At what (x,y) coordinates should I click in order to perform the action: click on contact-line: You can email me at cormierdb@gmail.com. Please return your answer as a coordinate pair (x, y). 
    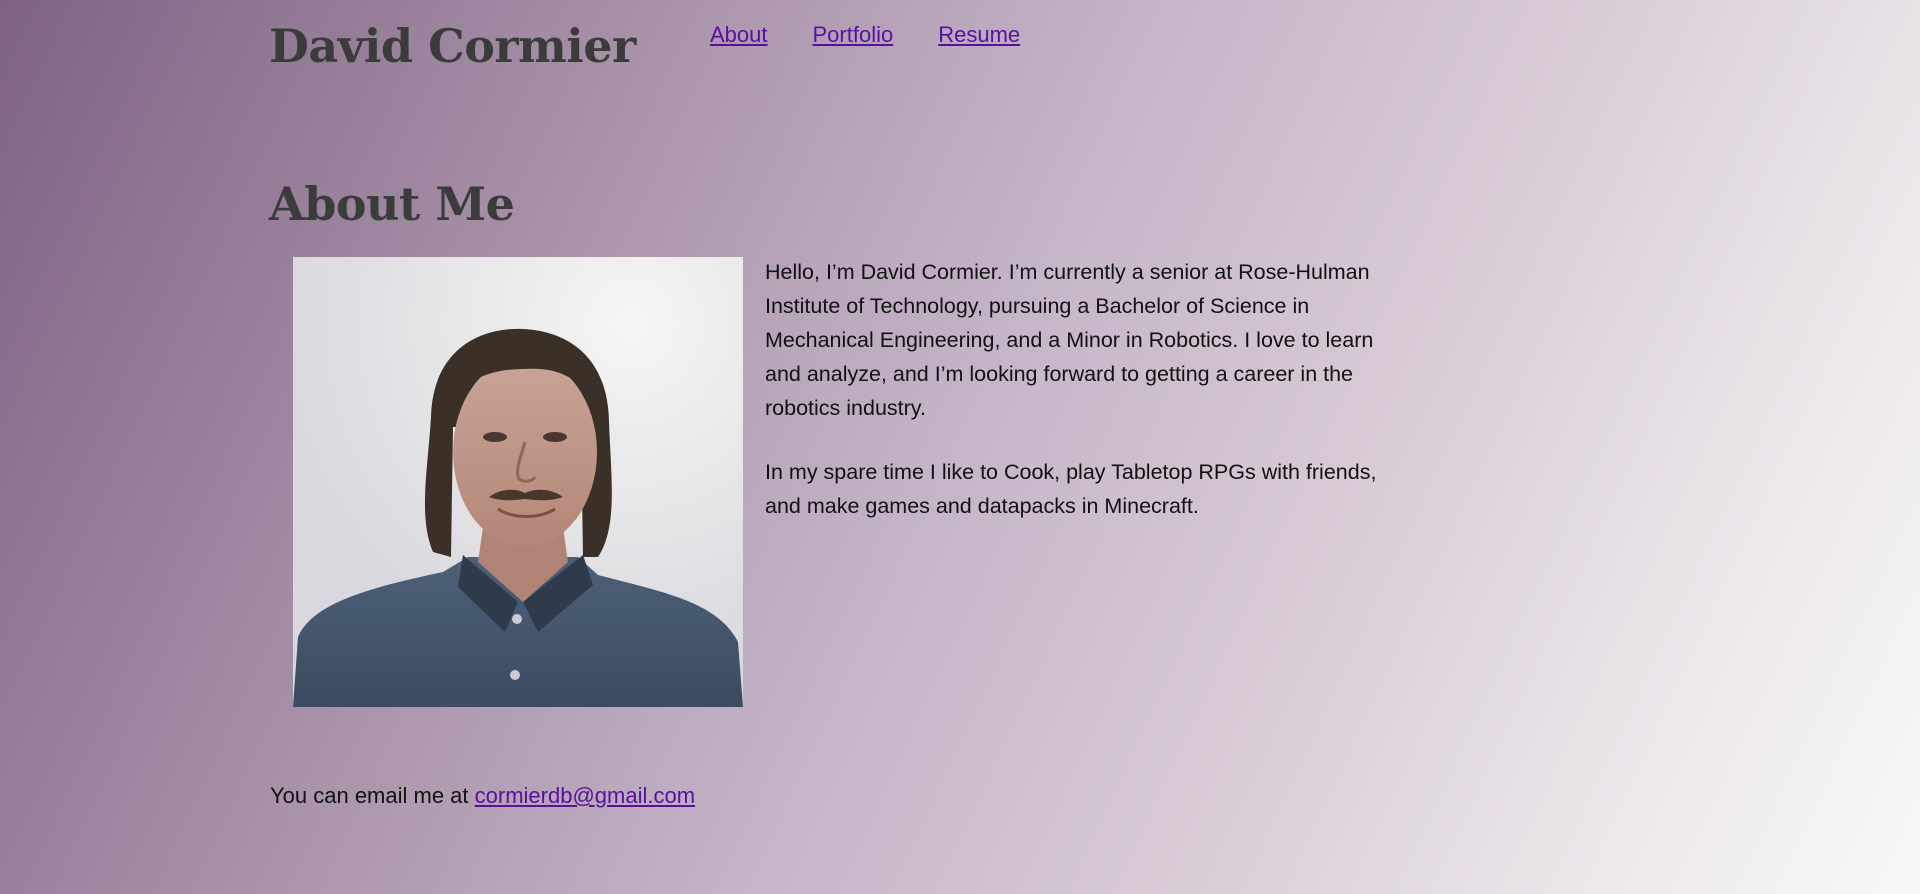
    Looking at the image, I should click on (482, 796).